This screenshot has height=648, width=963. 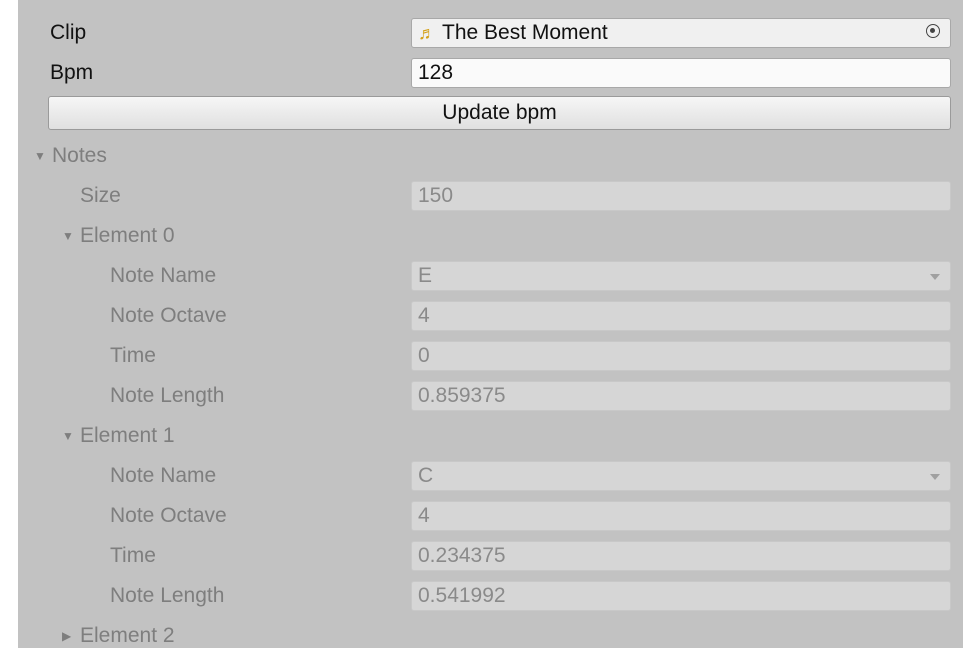 What do you see at coordinates (100, 195) in the screenshot?
I see `size-label: Size` at bounding box center [100, 195].